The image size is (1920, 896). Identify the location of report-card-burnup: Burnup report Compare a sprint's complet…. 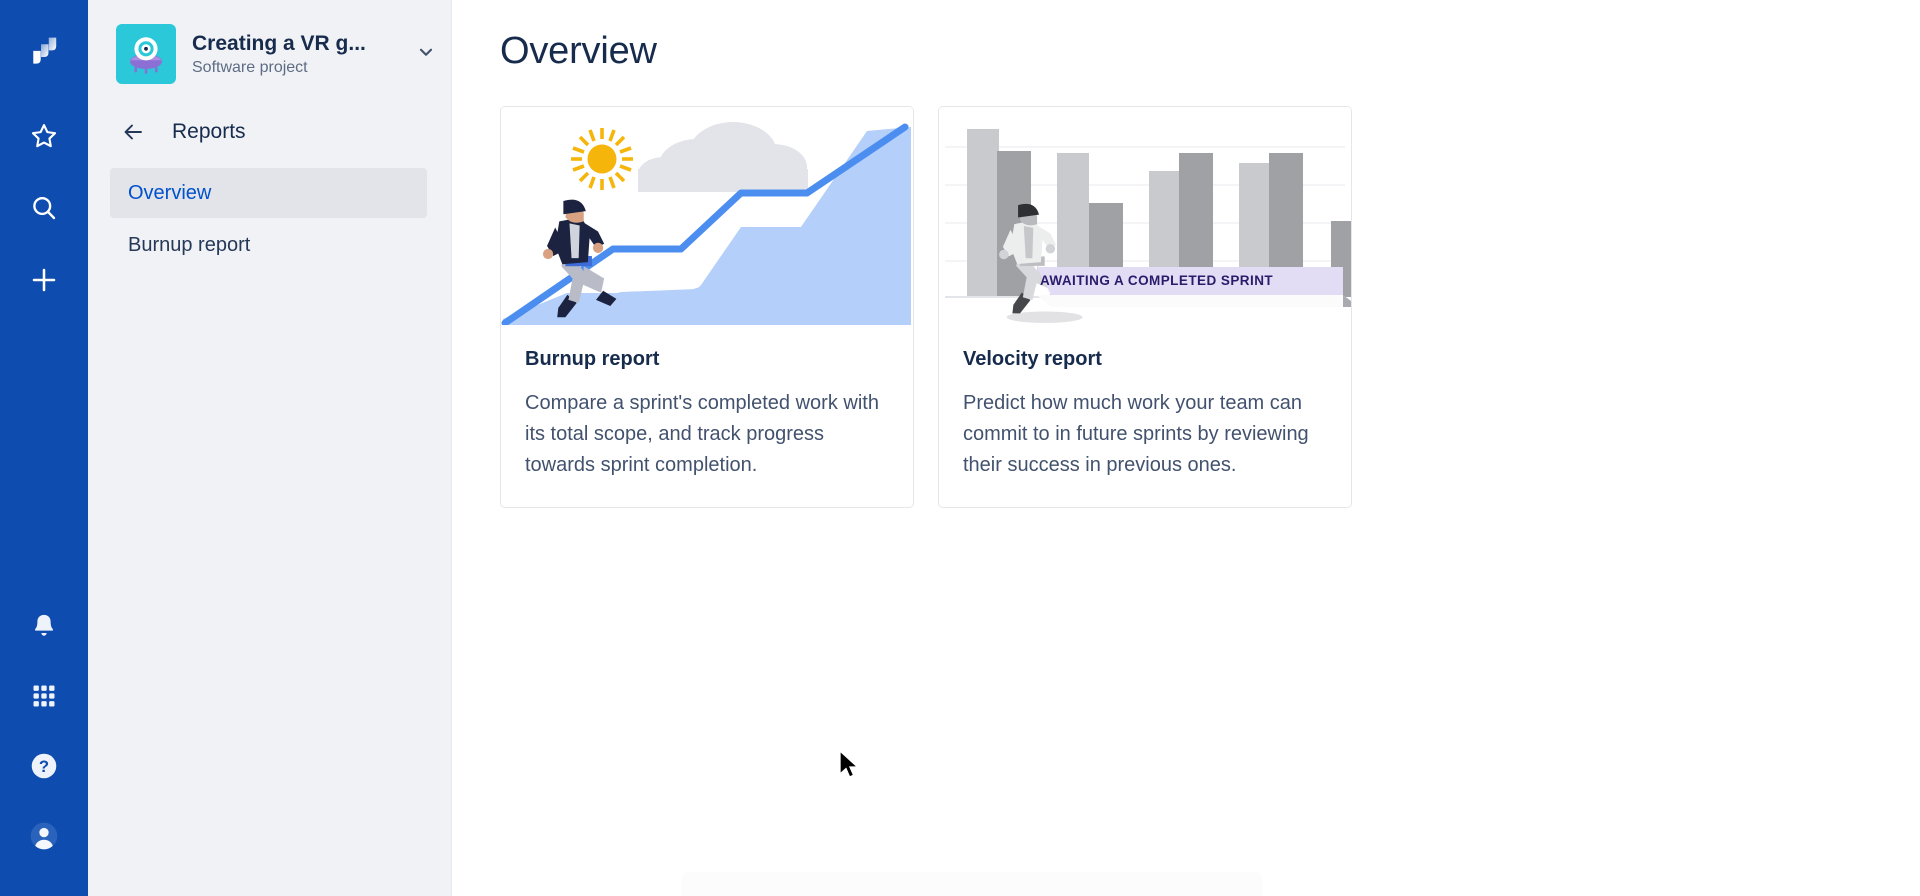
(707, 307).